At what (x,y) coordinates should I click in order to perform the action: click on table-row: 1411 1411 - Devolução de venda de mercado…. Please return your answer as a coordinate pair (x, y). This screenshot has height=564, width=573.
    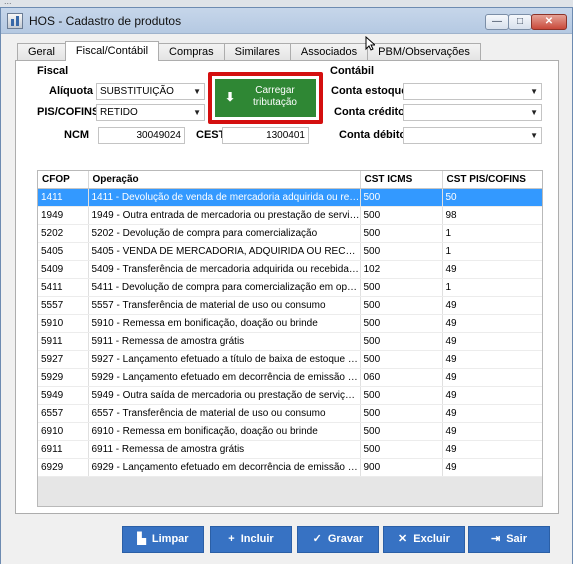
    Looking at the image, I should click on (290, 197).